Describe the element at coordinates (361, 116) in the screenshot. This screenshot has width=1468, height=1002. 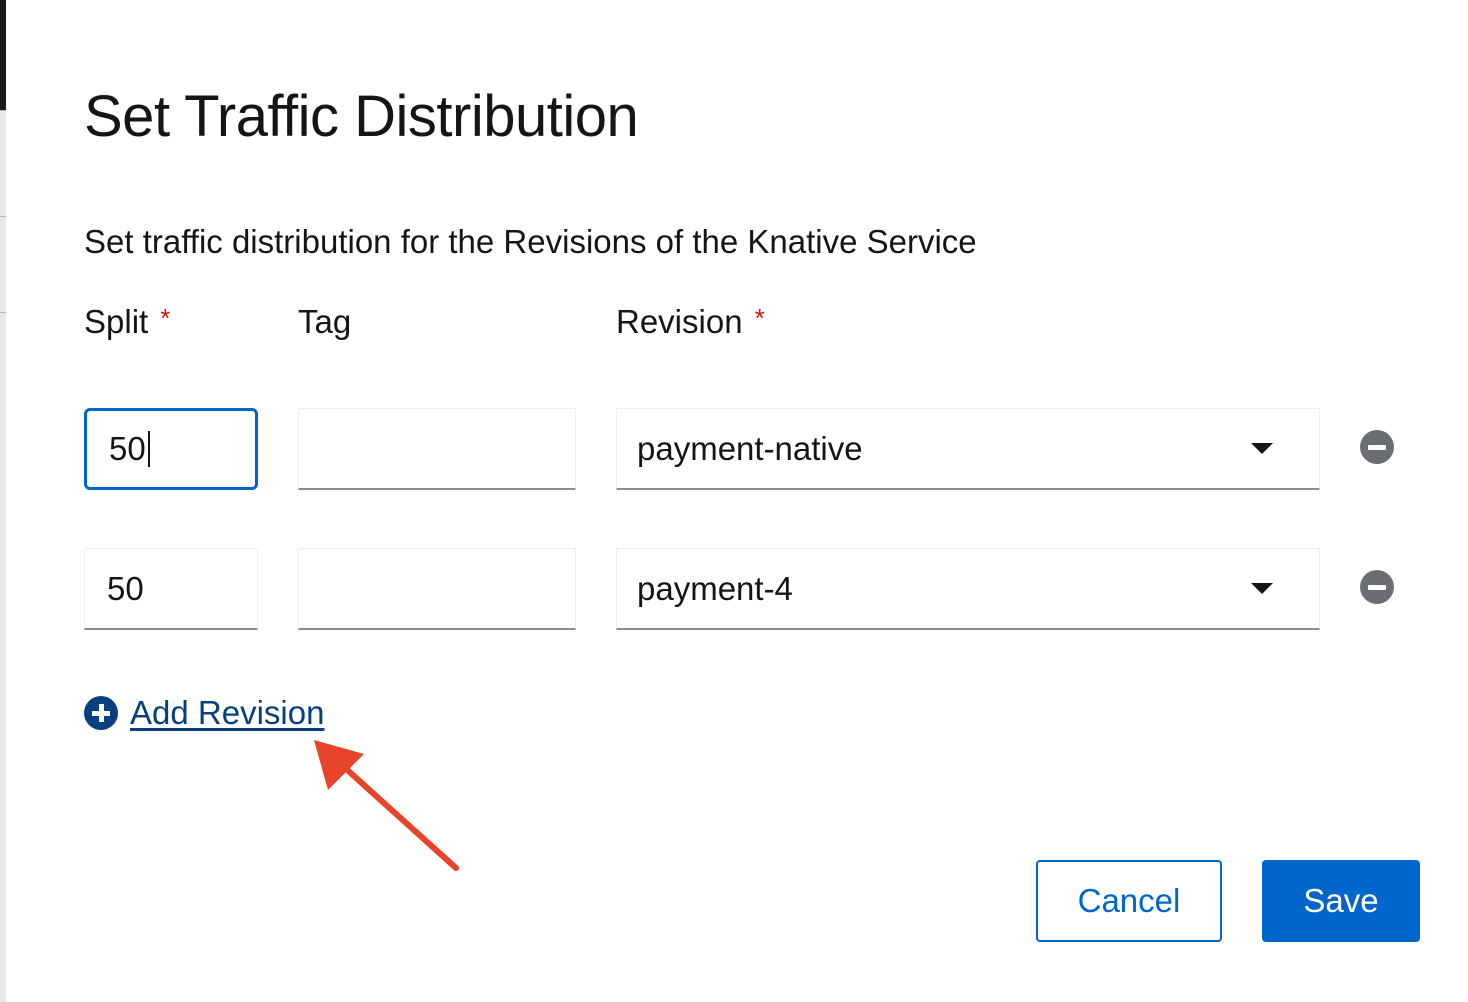
I see `modal-title: Set Traffic Distribution` at that location.